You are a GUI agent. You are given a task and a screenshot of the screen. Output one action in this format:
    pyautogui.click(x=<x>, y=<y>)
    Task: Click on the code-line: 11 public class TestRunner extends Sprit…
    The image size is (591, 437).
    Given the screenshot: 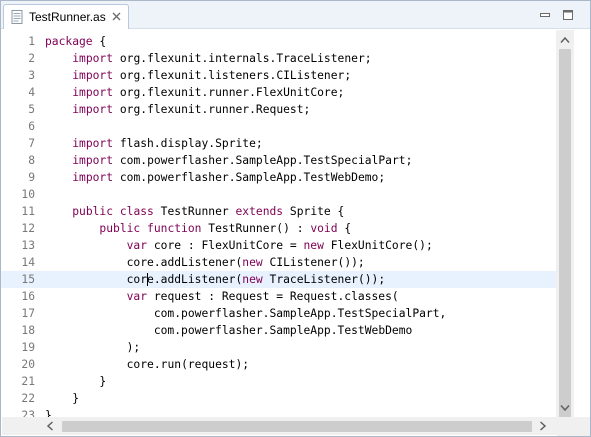 What is the action you would take?
    pyautogui.click(x=286, y=211)
    